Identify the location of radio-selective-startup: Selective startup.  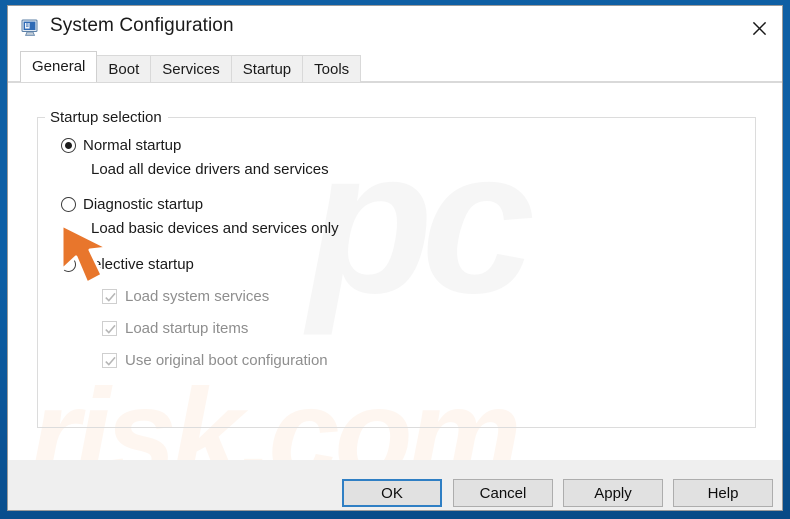
(127, 264).